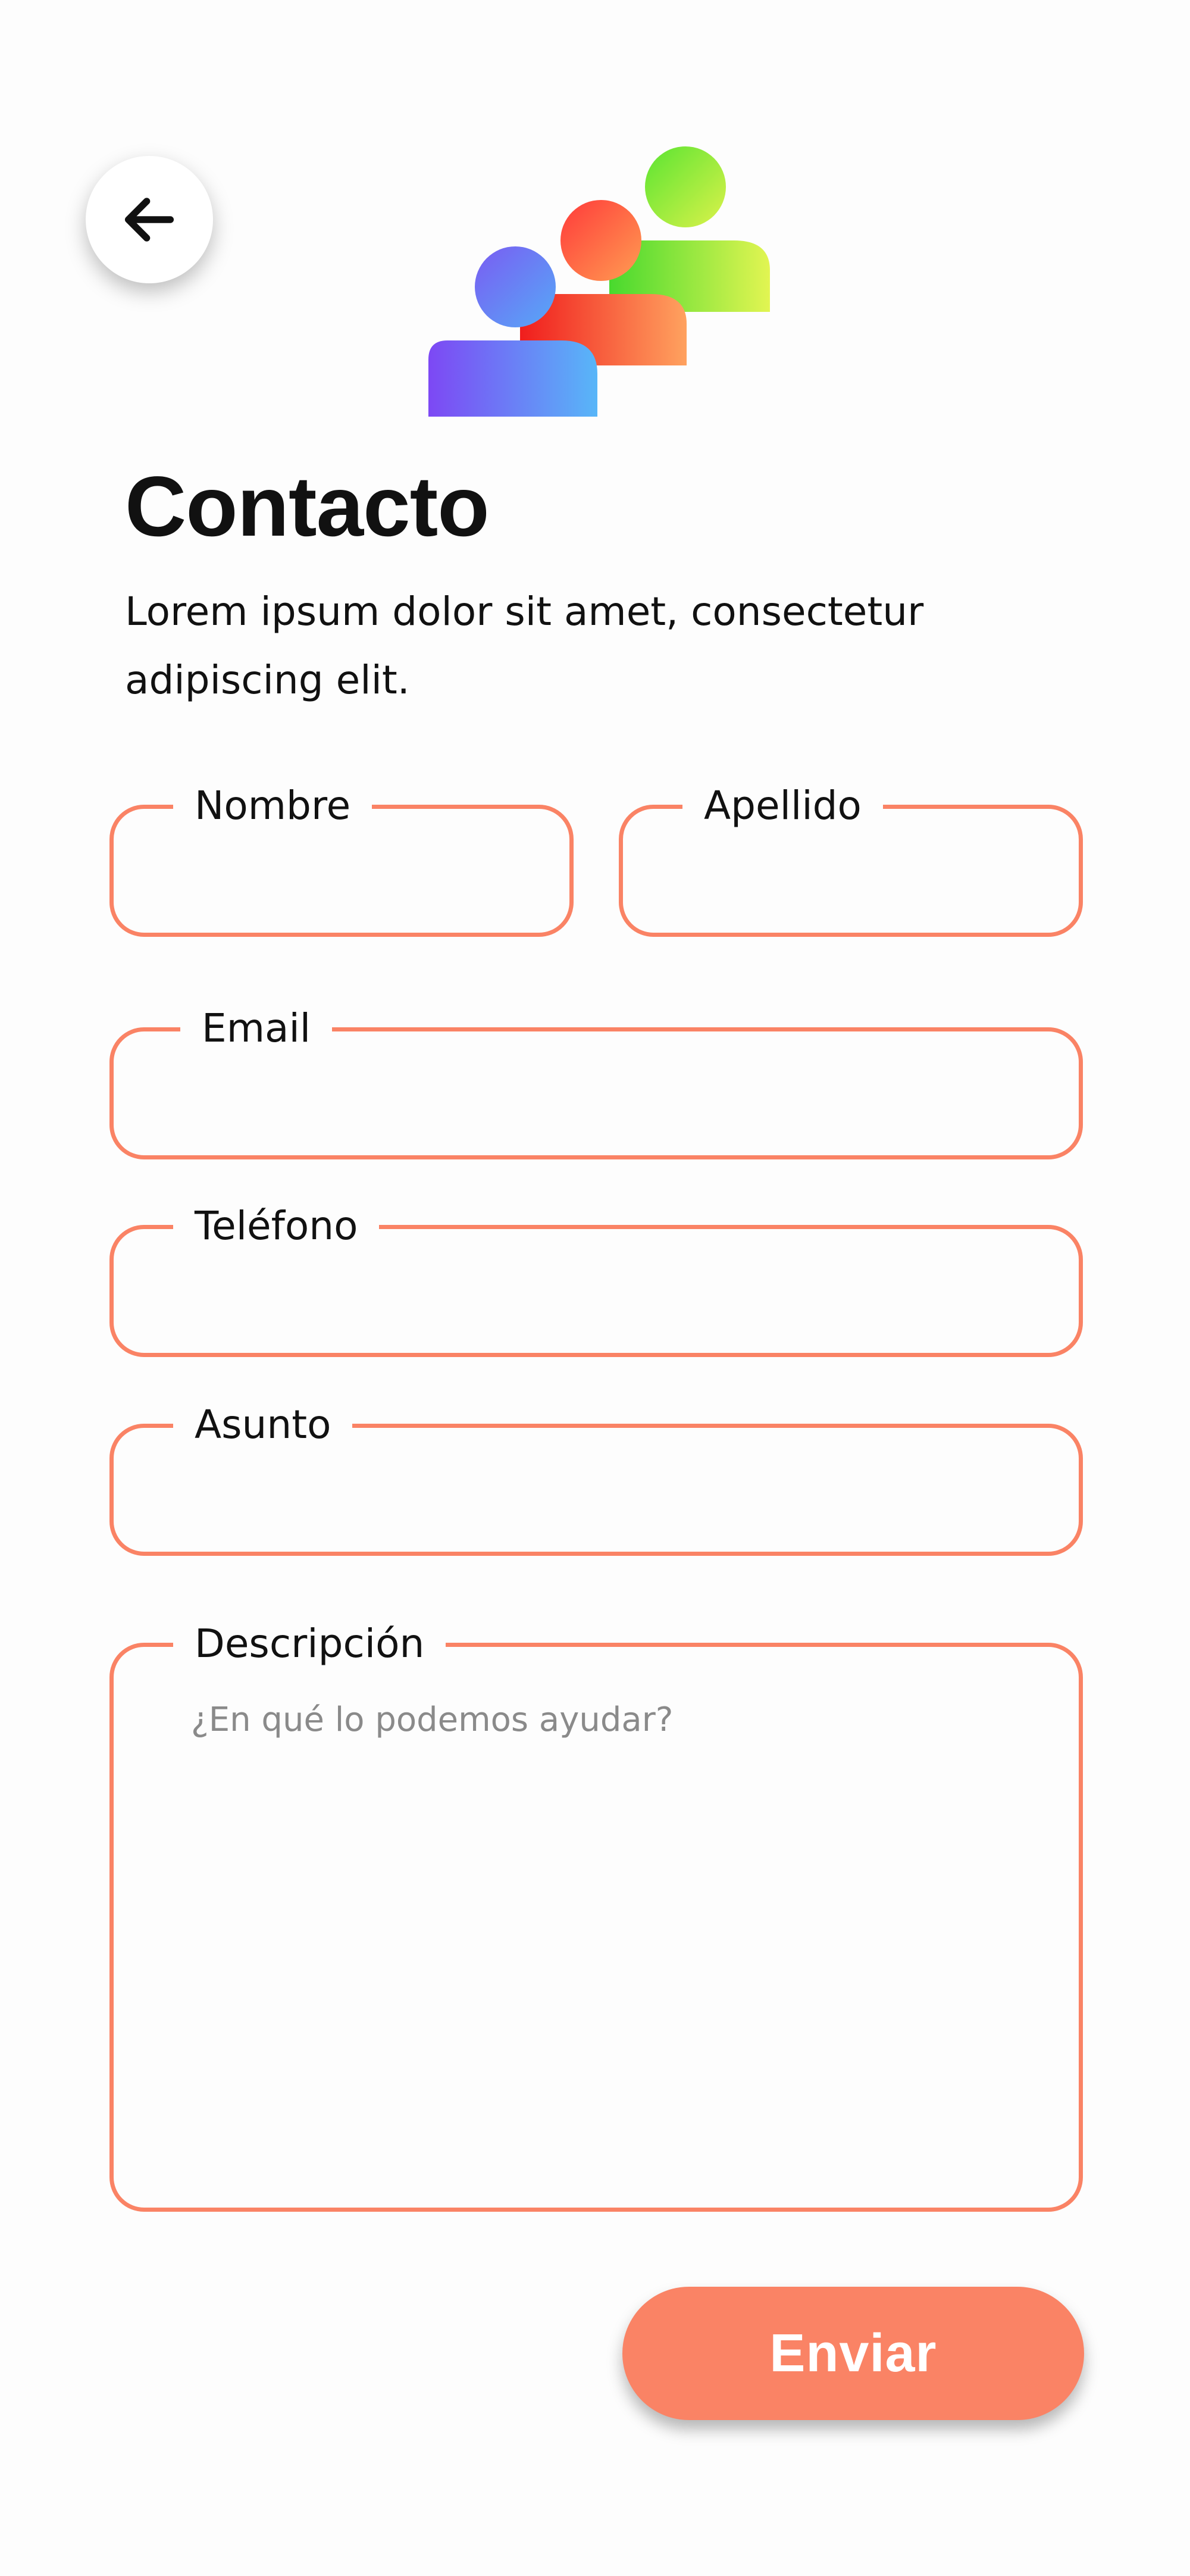 The height and width of the screenshot is (2576, 1190). Describe the element at coordinates (263, 1425) in the screenshot. I see `subject-label: Asunto` at that location.